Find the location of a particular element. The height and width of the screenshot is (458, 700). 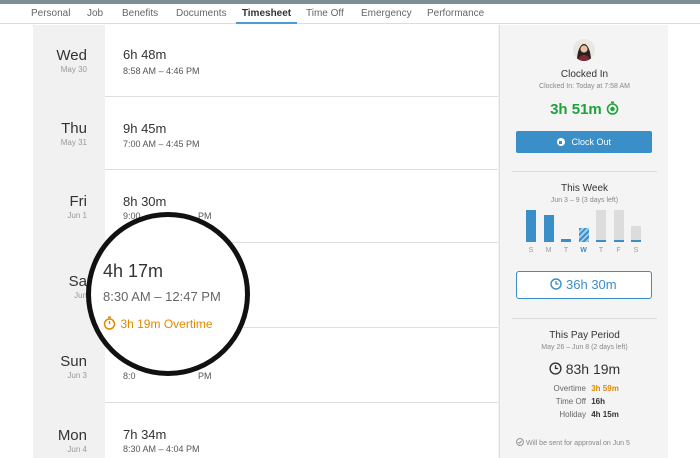

period-total-row: 83h 19m is located at coordinates (584, 369).